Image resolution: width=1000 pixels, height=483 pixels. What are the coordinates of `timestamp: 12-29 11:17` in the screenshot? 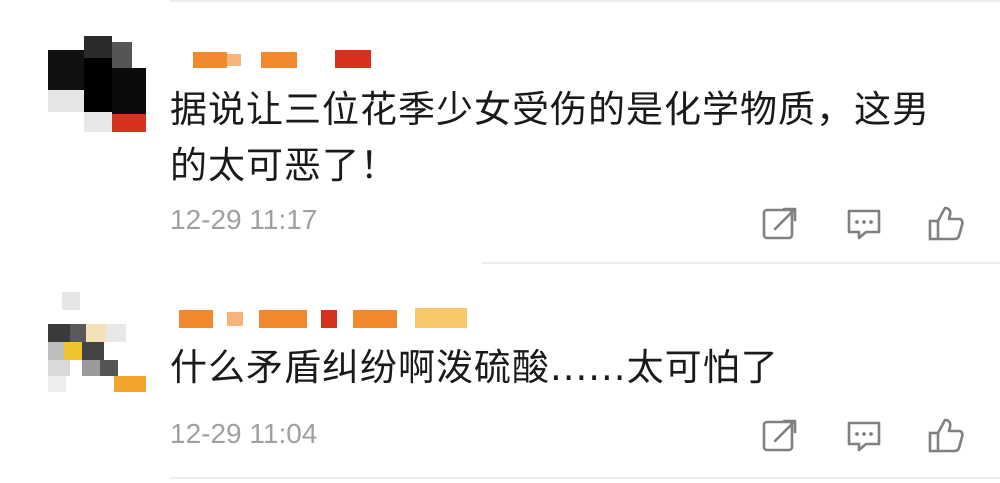 It's located at (244, 219).